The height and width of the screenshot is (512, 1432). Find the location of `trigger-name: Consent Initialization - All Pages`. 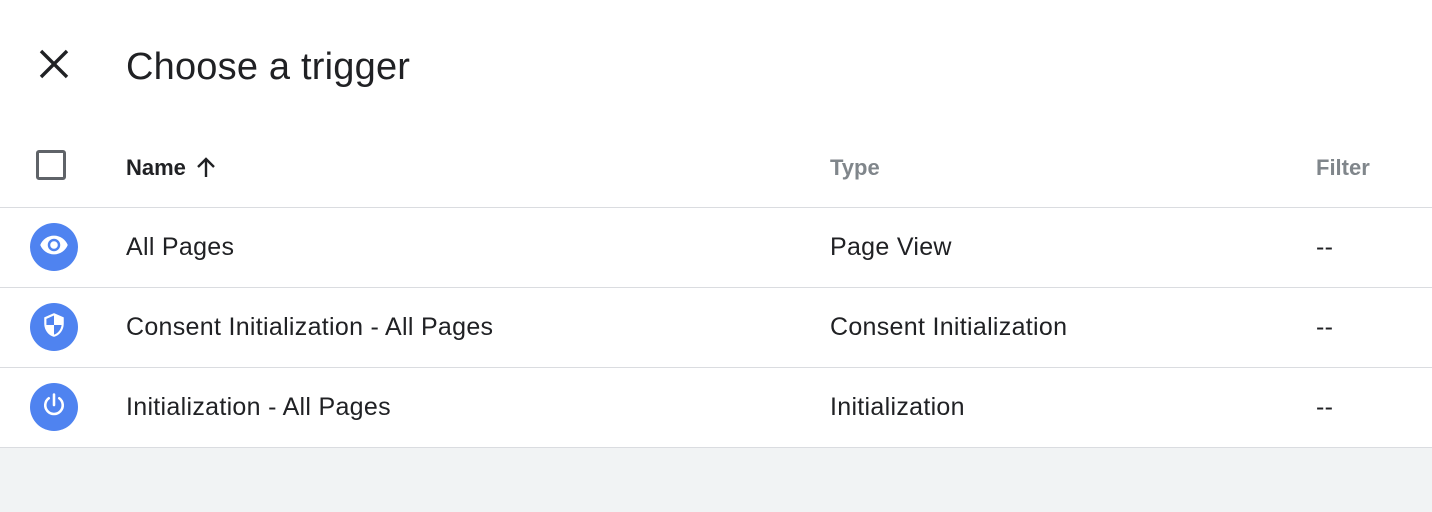

trigger-name: Consent Initialization - All Pages is located at coordinates (309, 327).